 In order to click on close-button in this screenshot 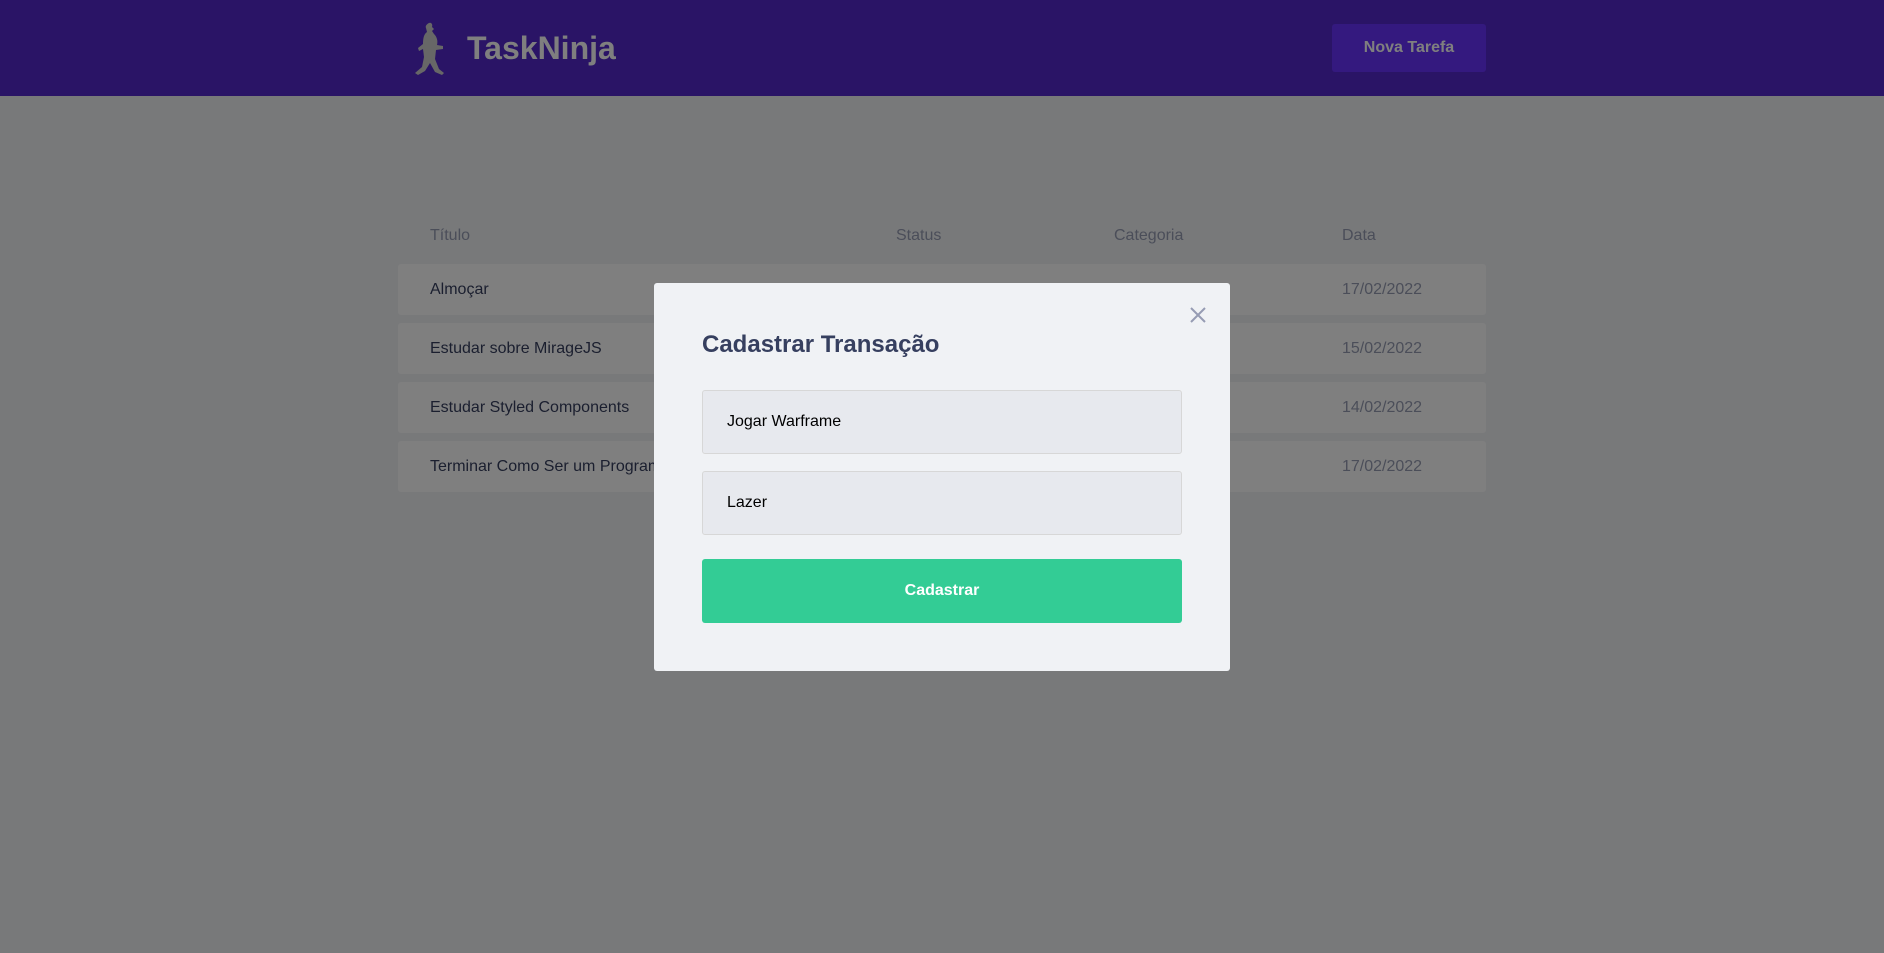, I will do `click(1198, 315)`.